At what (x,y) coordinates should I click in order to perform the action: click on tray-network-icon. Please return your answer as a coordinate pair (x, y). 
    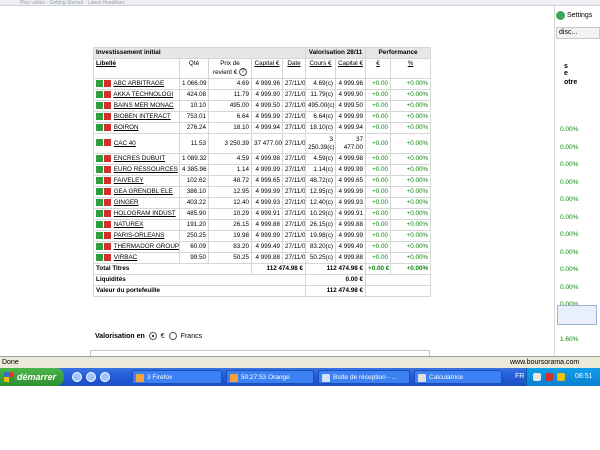
    Looking at the image, I should click on (537, 377).